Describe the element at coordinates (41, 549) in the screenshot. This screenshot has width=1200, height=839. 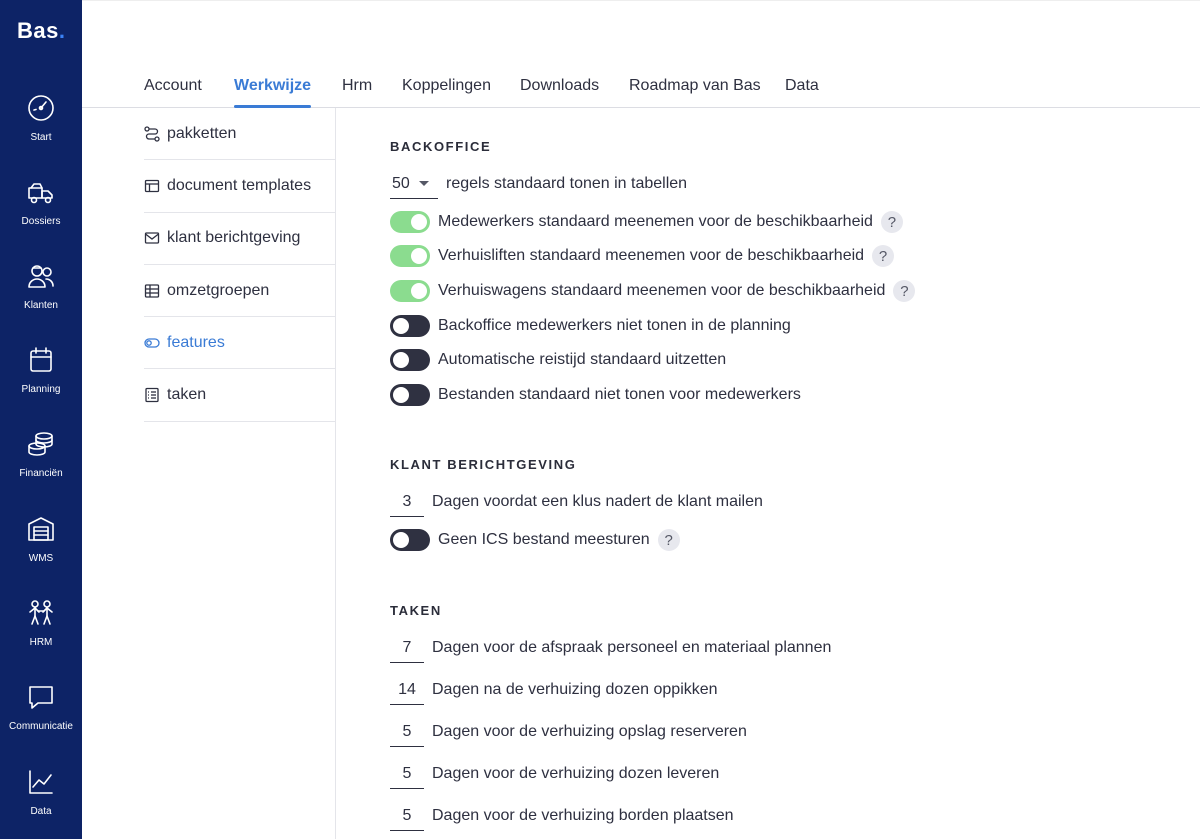
I see `nav-wms: WMS` at that location.